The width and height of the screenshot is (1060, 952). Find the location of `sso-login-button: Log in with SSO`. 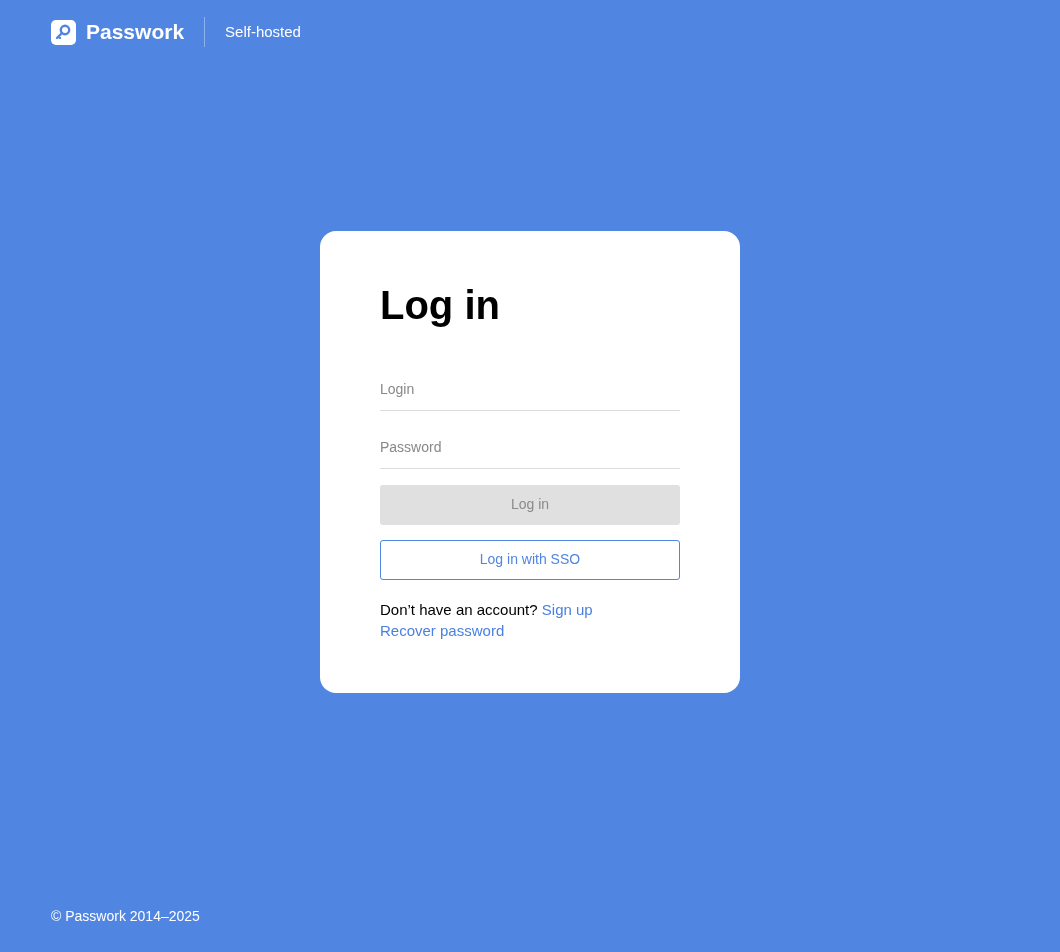

sso-login-button: Log in with SSO is located at coordinates (530, 559).